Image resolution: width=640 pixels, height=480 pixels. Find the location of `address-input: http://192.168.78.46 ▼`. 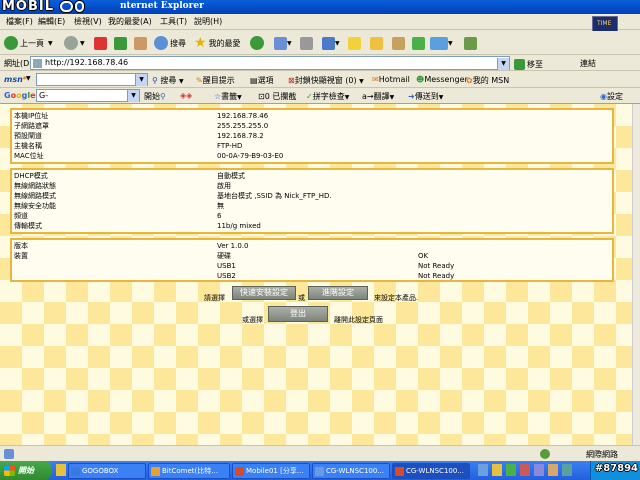

address-input: http://192.168.78.46 ▼ is located at coordinates (270, 63).